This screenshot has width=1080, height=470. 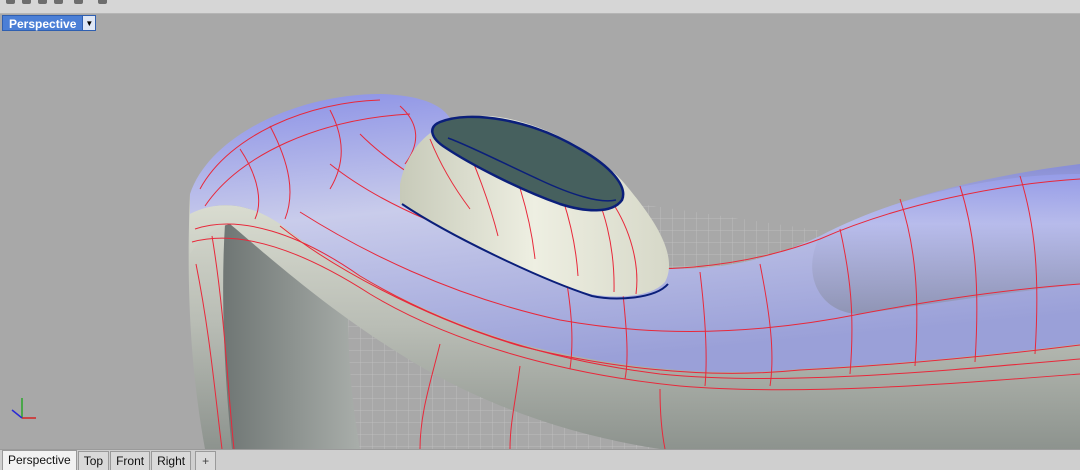 I want to click on top-toolbar-strip, so click(x=540, y=7).